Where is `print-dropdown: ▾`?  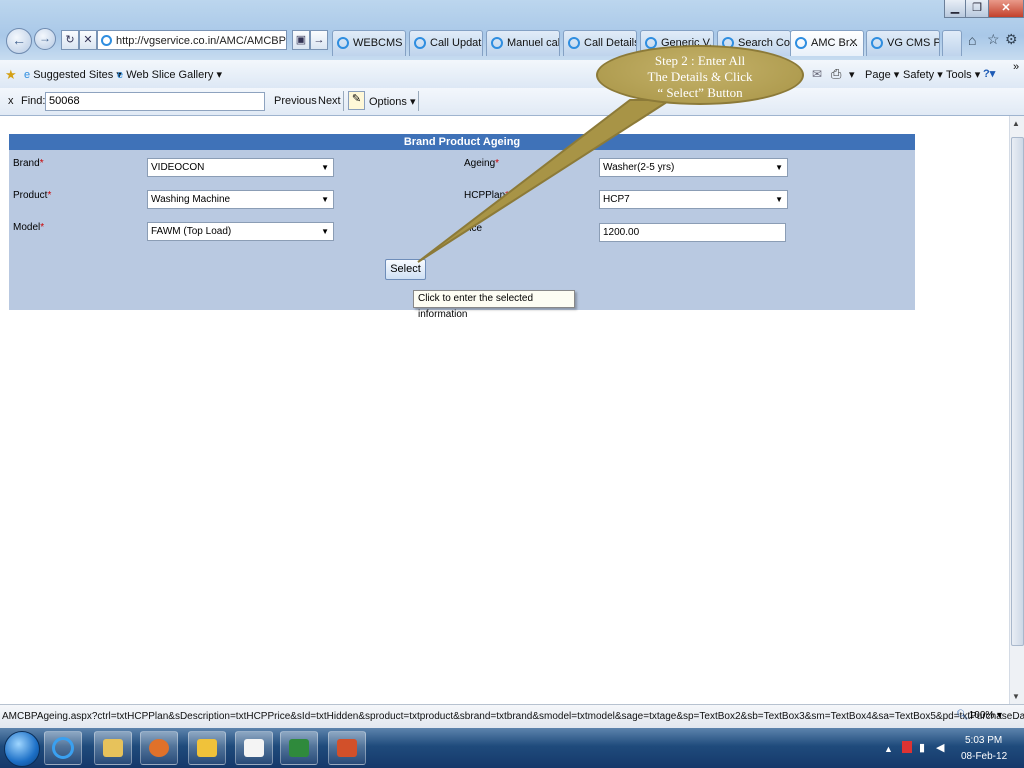 print-dropdown: ▾ is located at coordinates (852, 74).